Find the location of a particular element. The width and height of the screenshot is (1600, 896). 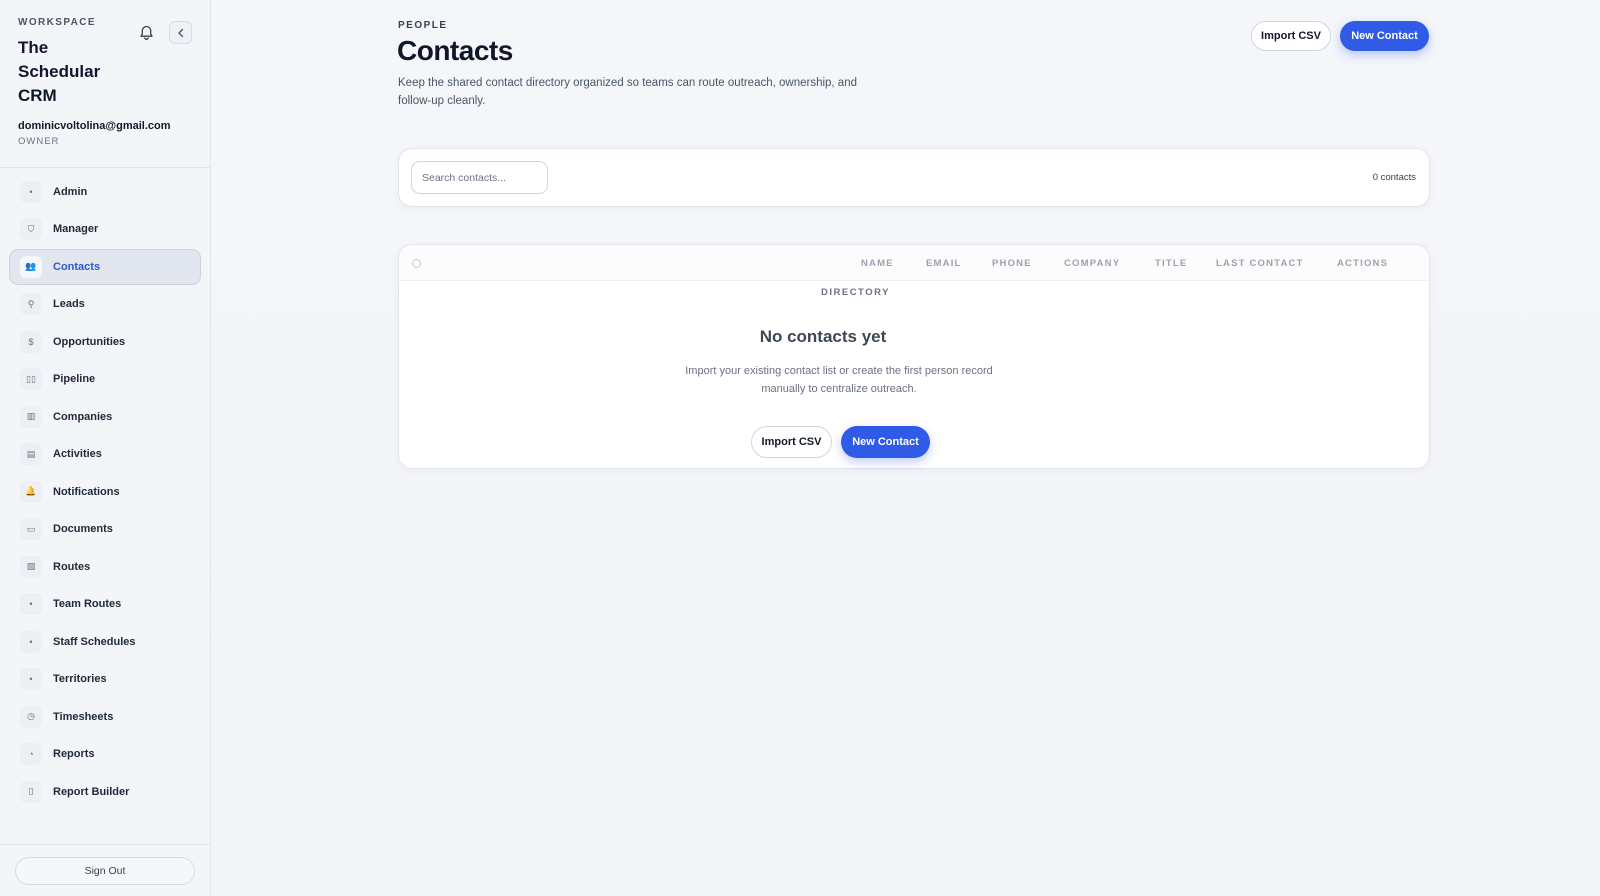

sidebar-item-companies: ▥ Companies is located at coordinates (105, 417).